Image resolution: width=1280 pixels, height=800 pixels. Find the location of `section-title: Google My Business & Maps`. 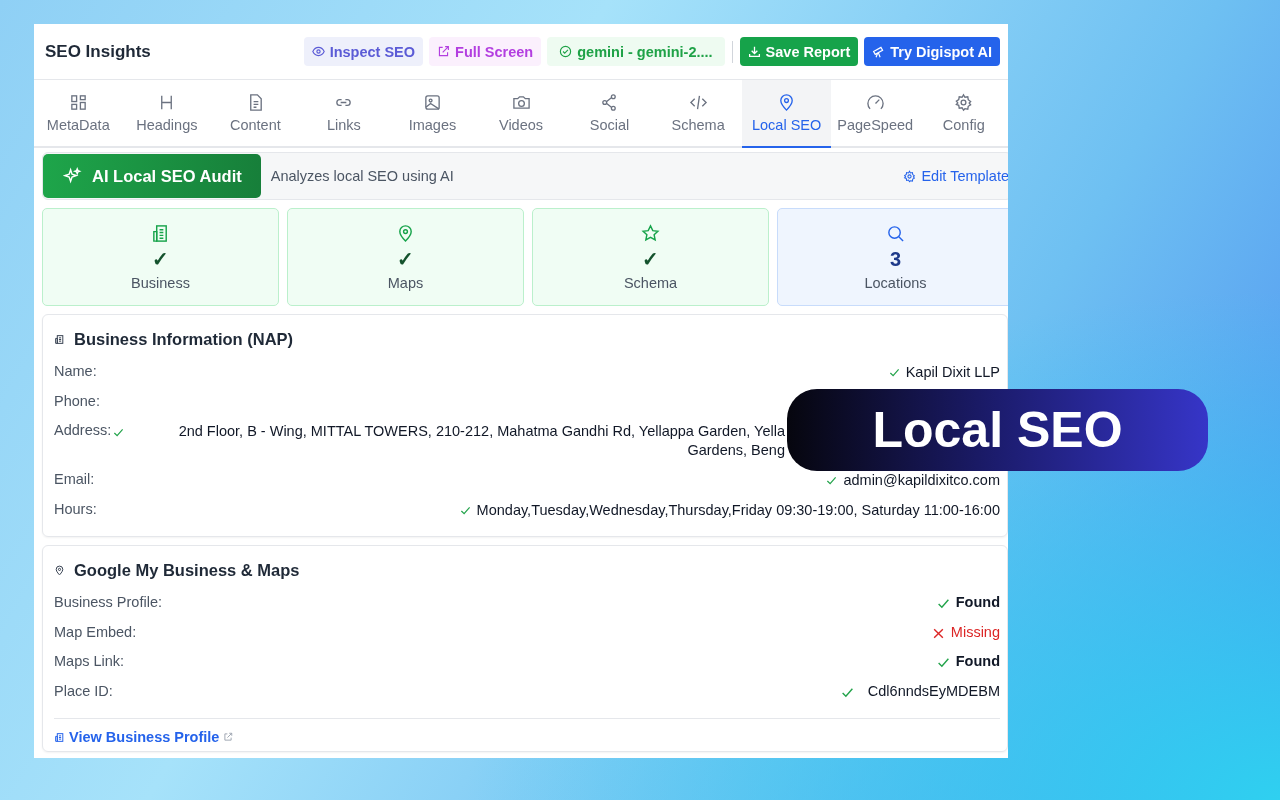

section-title: Google My Business & Maps is located at coordinates (187, 570).